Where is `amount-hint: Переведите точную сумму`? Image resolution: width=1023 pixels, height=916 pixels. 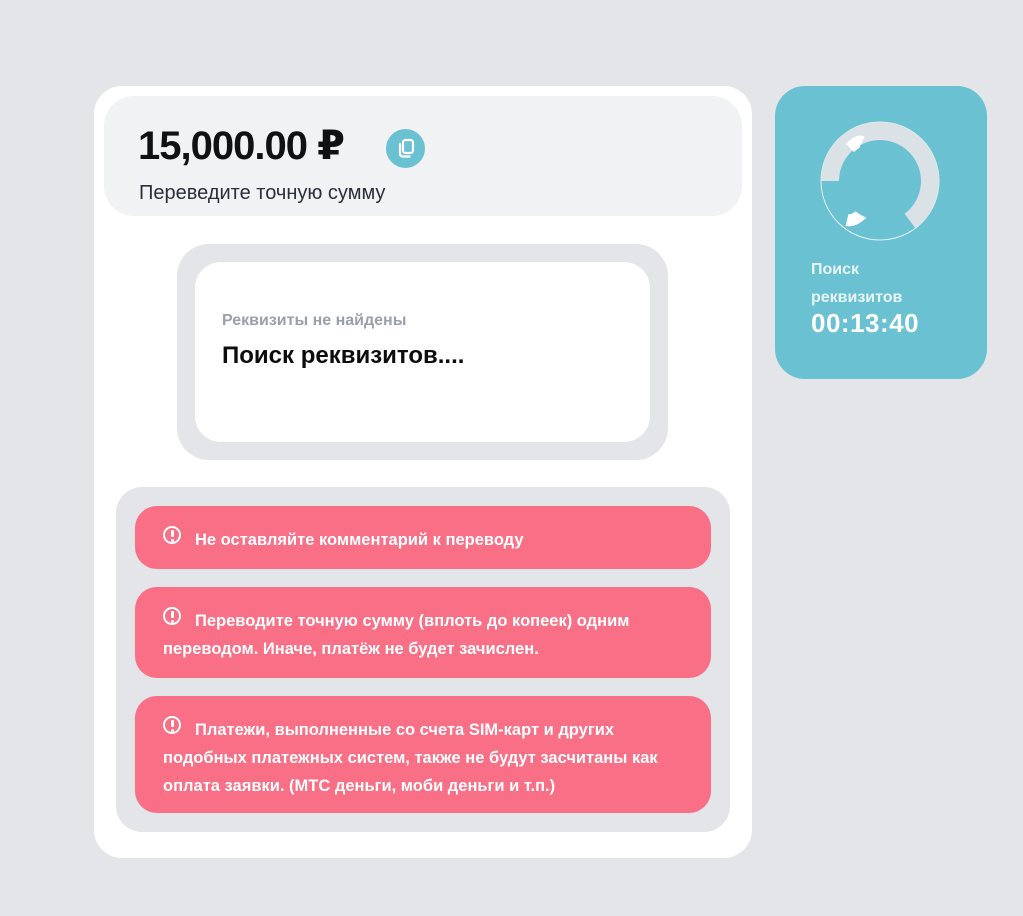 amount-hint: Переведите точную сумму is located at coordinates (262, 193).